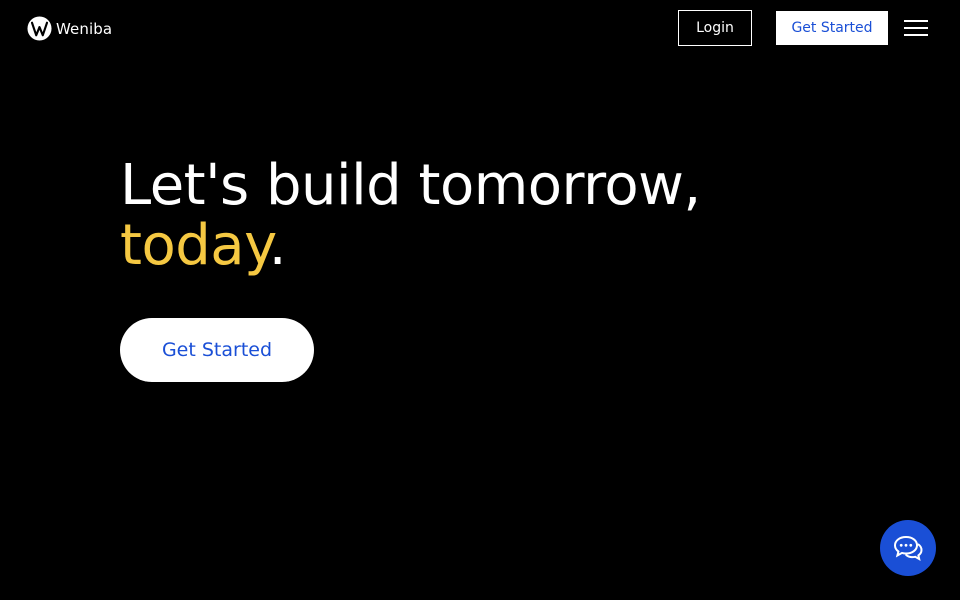  I want to click on chat-button, so click(908, 548).